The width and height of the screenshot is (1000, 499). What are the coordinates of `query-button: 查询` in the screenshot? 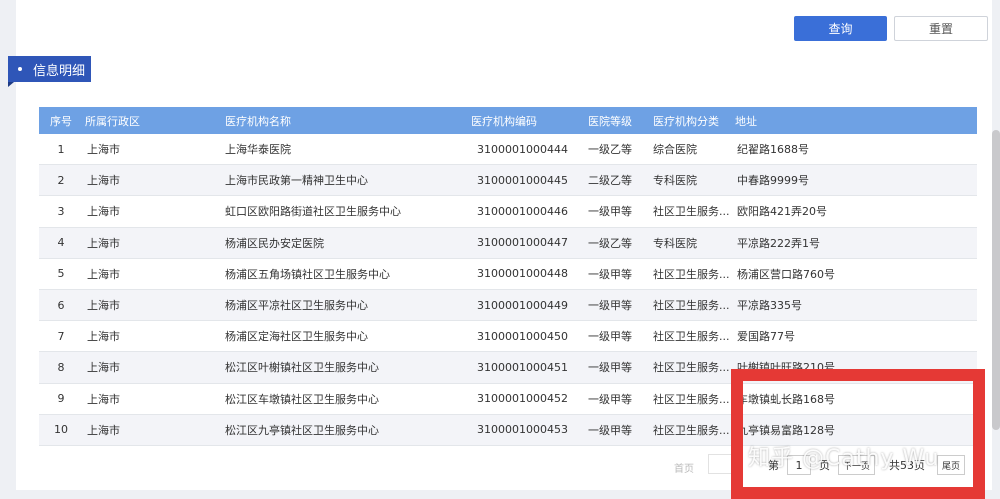 It's located at (840, 28).